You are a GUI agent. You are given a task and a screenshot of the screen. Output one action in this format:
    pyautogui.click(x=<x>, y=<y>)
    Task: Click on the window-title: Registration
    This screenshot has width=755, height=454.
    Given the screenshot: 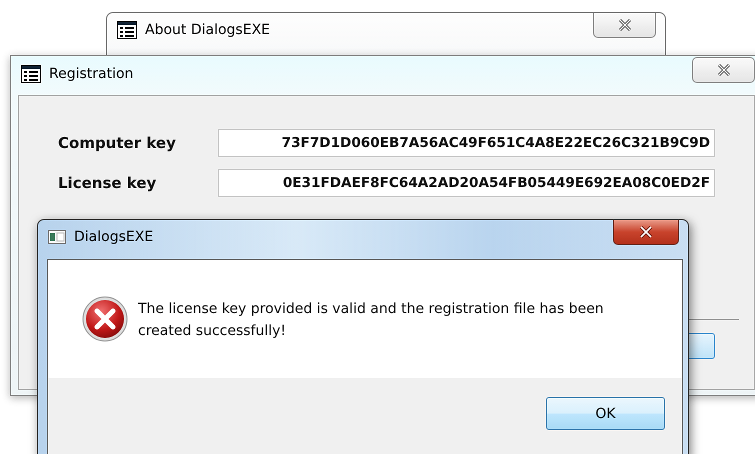 What is the action you would take?
    pyautogui.click(x=91, y=74)
    